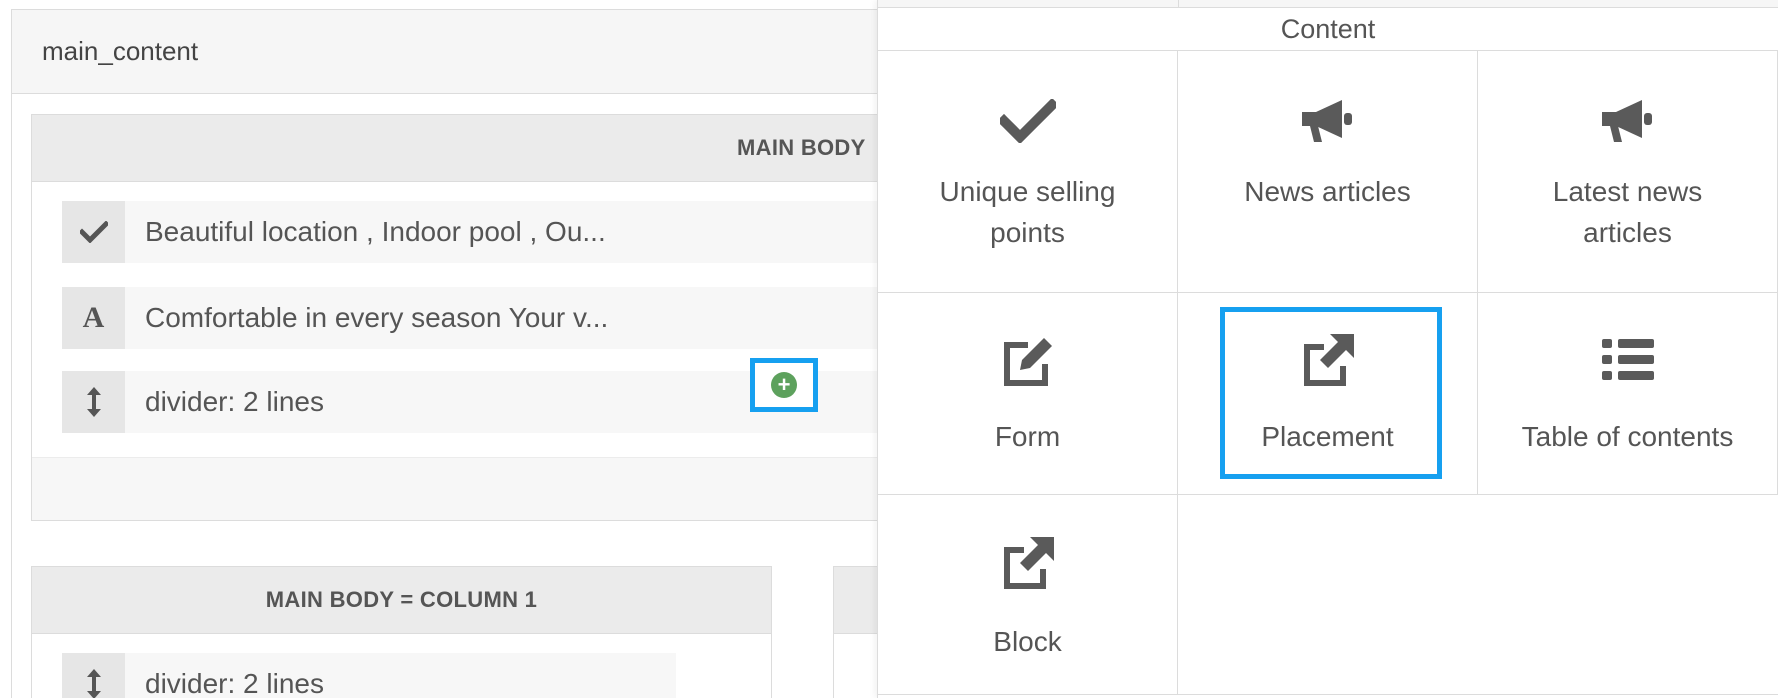 The height and width of the screenshot is (698, 1780). I want to click on panel-top-strip, so click(1328, 4).